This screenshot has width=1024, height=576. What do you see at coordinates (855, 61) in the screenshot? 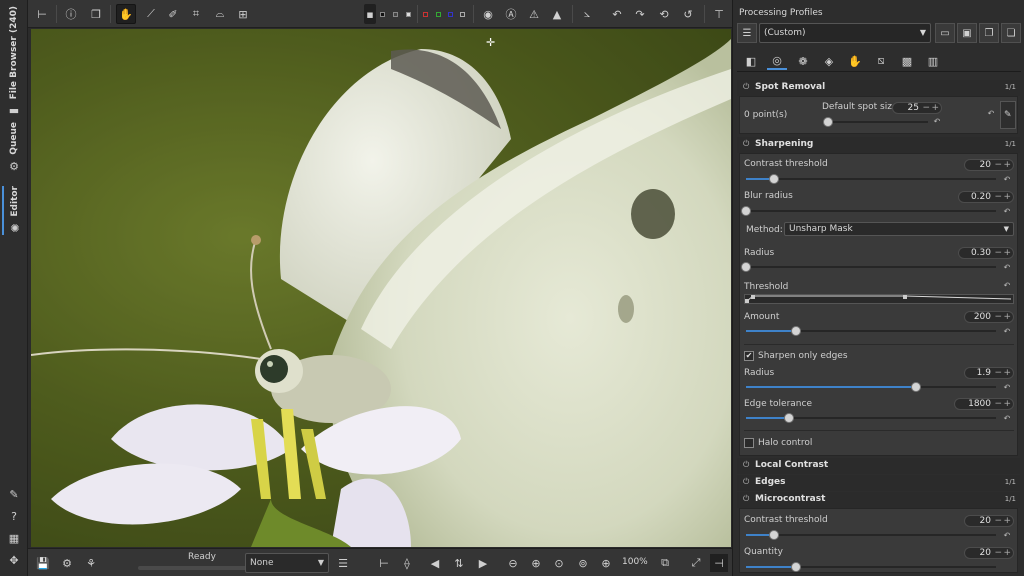
I see `transform-tab-icon: ✋` at bounding box center [855, 61].